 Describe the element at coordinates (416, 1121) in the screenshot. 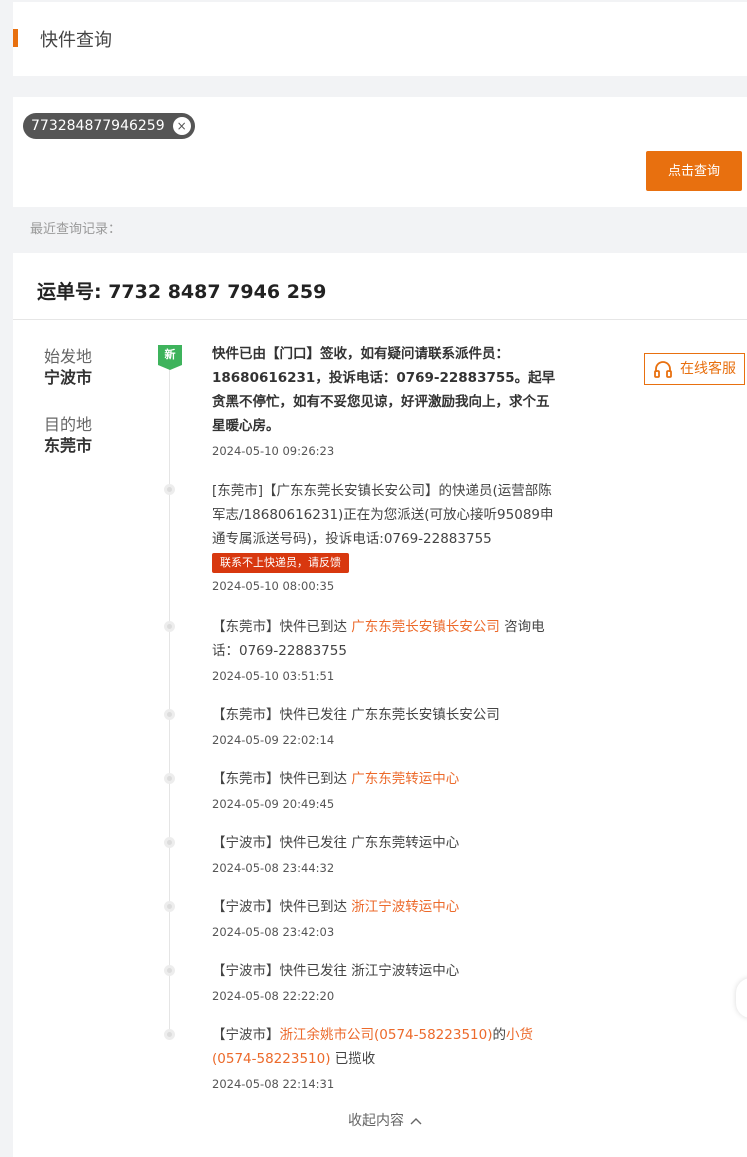

I see `chevron-up-icon` at that location.